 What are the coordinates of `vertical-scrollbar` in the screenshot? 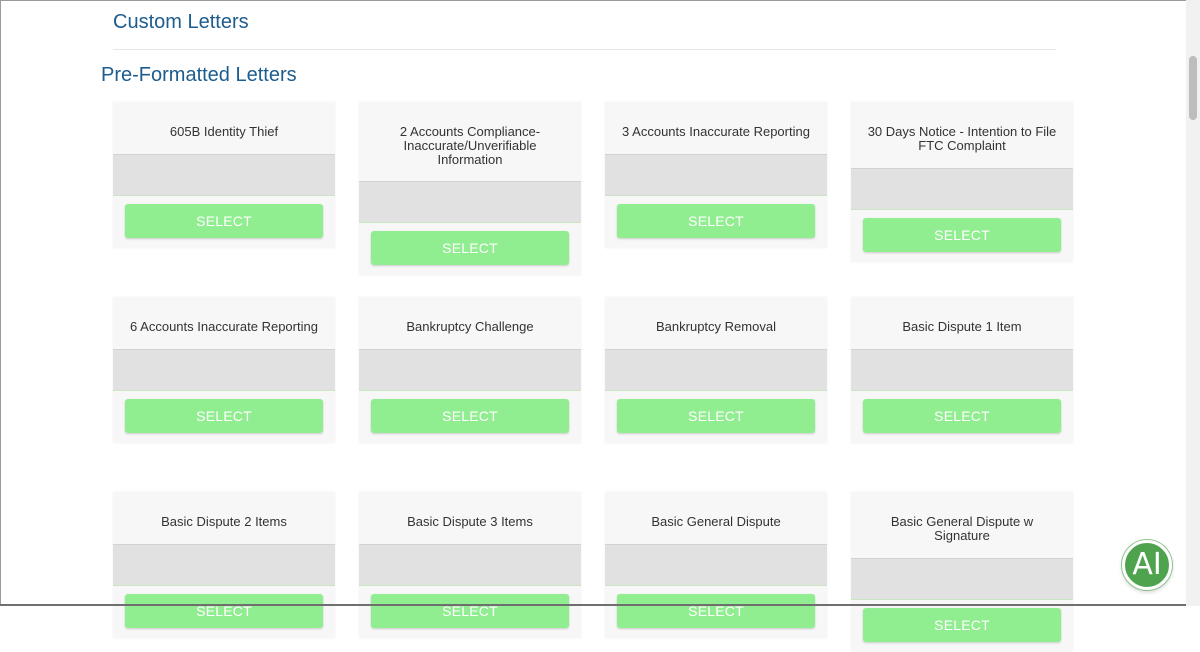 It's located at (1193, 303).